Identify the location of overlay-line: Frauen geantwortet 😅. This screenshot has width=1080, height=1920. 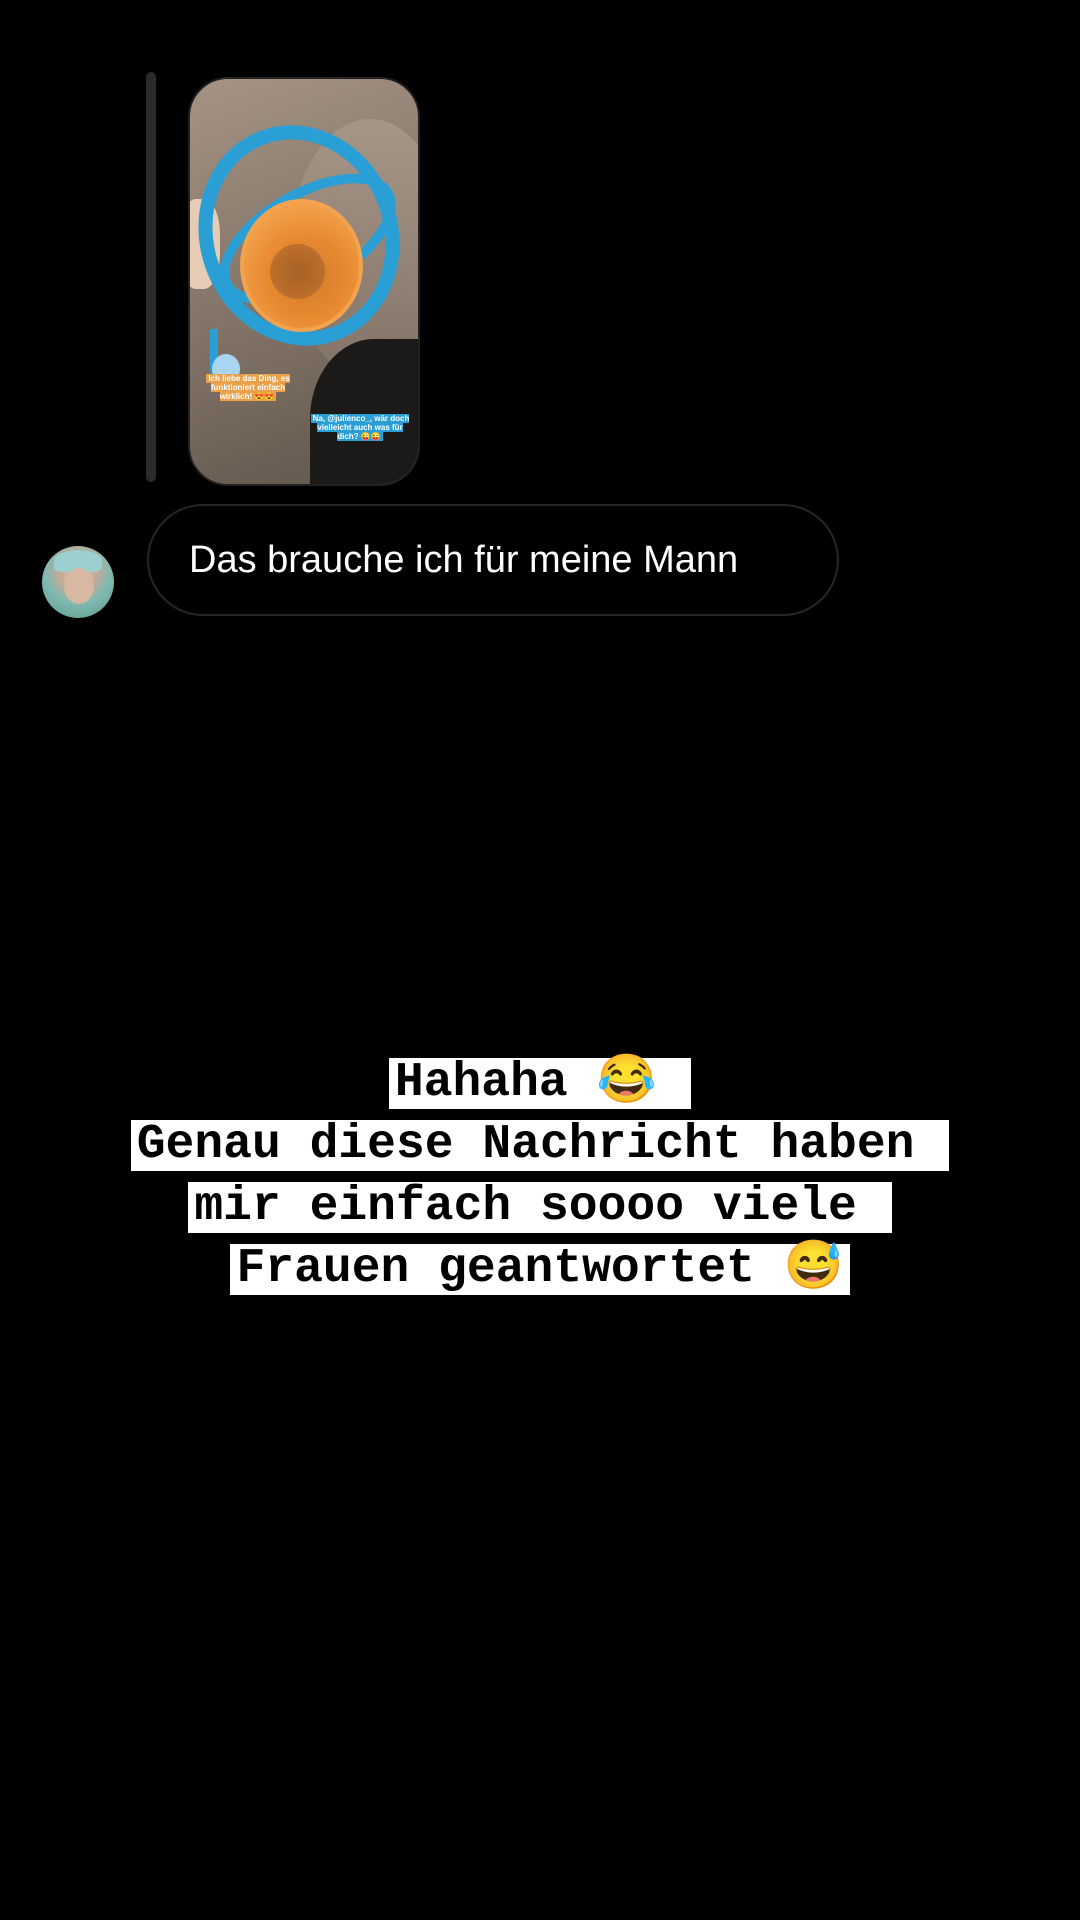
(540, 1269).